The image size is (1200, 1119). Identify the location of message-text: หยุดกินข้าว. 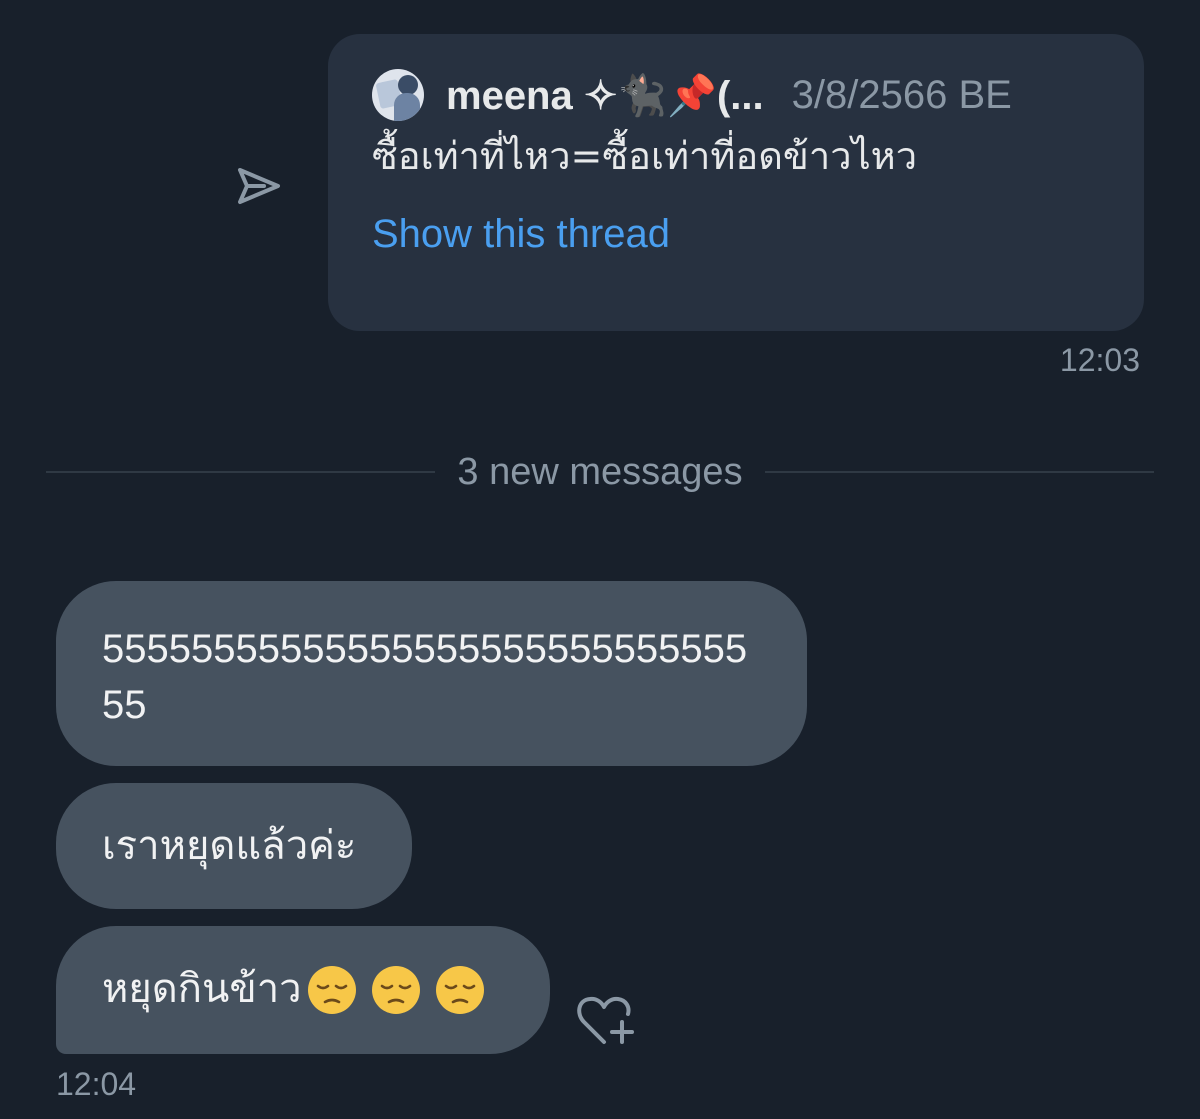
(202, 989).